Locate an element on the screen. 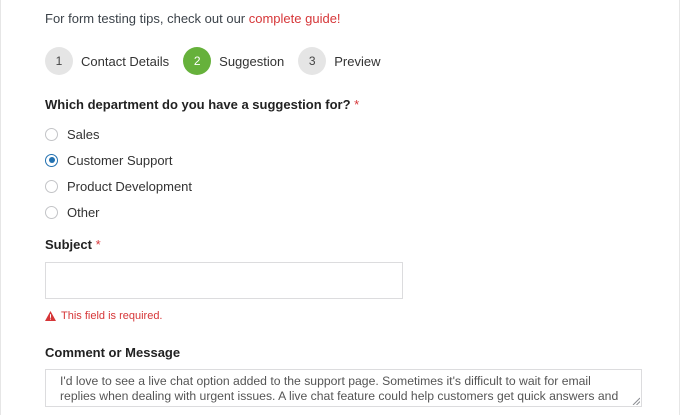  radio-option-product-development: Product Development is located at coordinates (118, 186).